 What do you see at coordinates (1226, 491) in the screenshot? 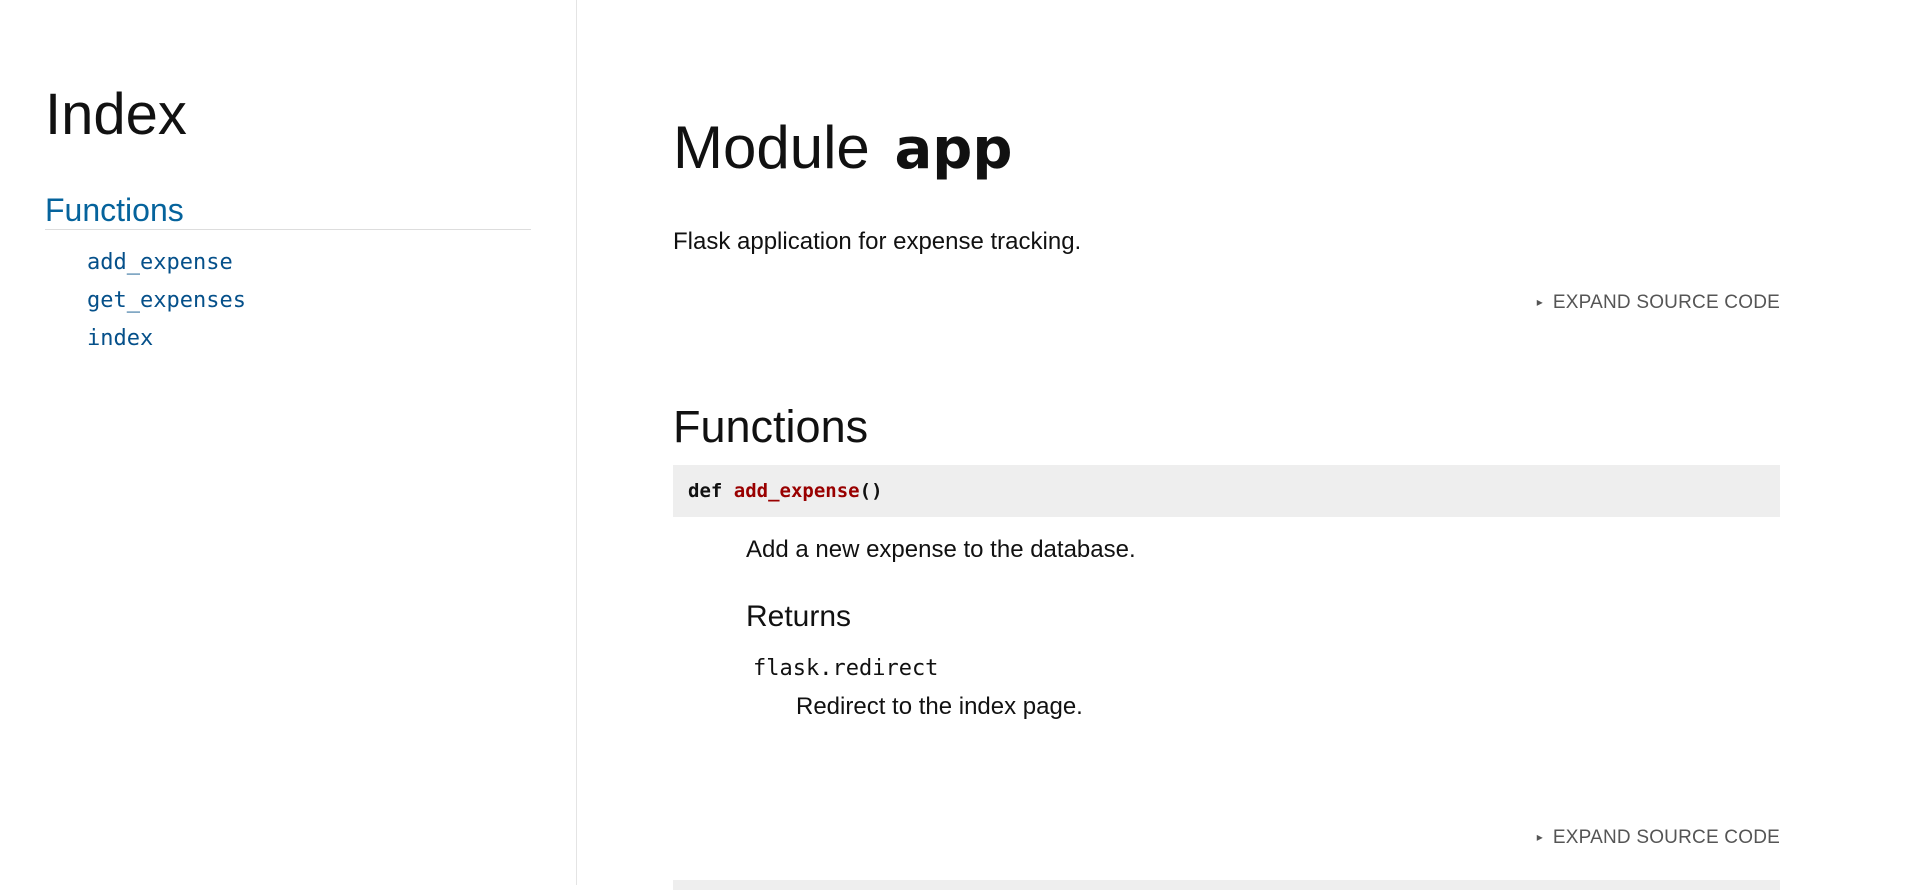
I see `function-signature-add-expense: def add_expense()` at bounding box center [1226, 491].